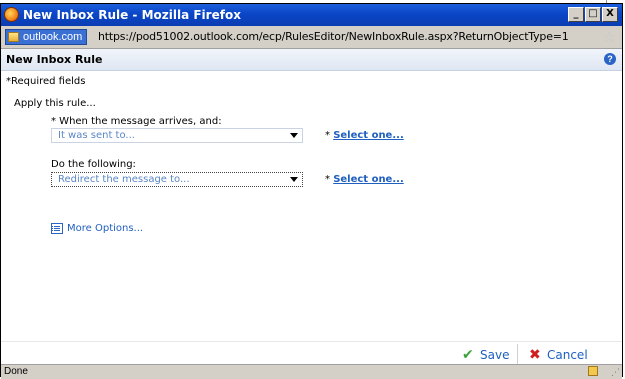 The height and width of the screenshot is (379, 625). What do you see at coordinates (11, 14) in the screenshot?
I see `firefox-icon` at bounding box center [11, 14].